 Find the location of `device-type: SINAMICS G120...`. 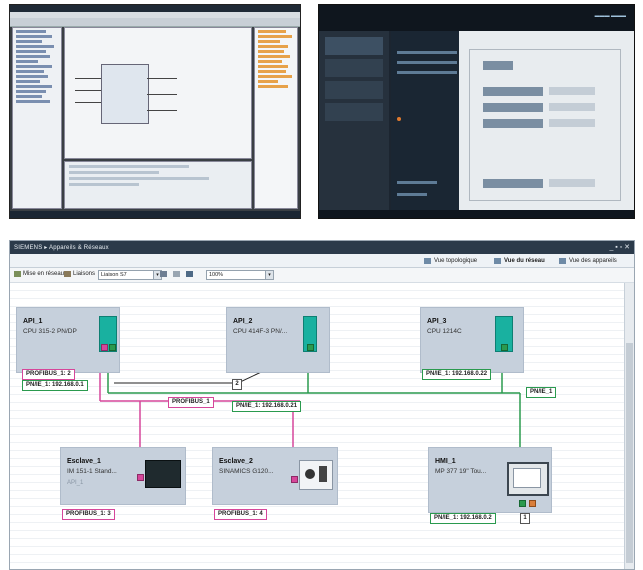

device-type: SINAMICS G120... is located at coordinates (246, 471).